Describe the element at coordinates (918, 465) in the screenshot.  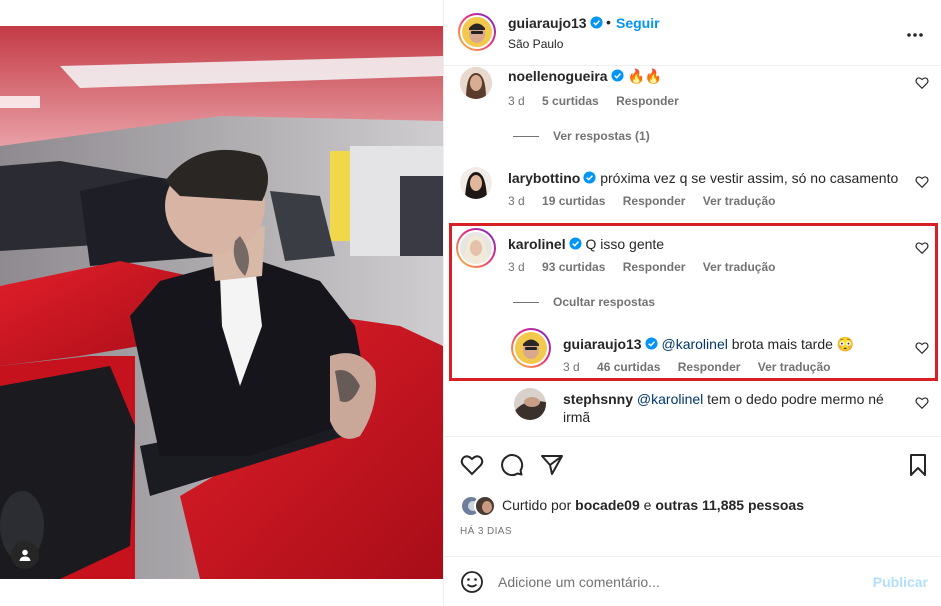
I see `save-icon` at that location.